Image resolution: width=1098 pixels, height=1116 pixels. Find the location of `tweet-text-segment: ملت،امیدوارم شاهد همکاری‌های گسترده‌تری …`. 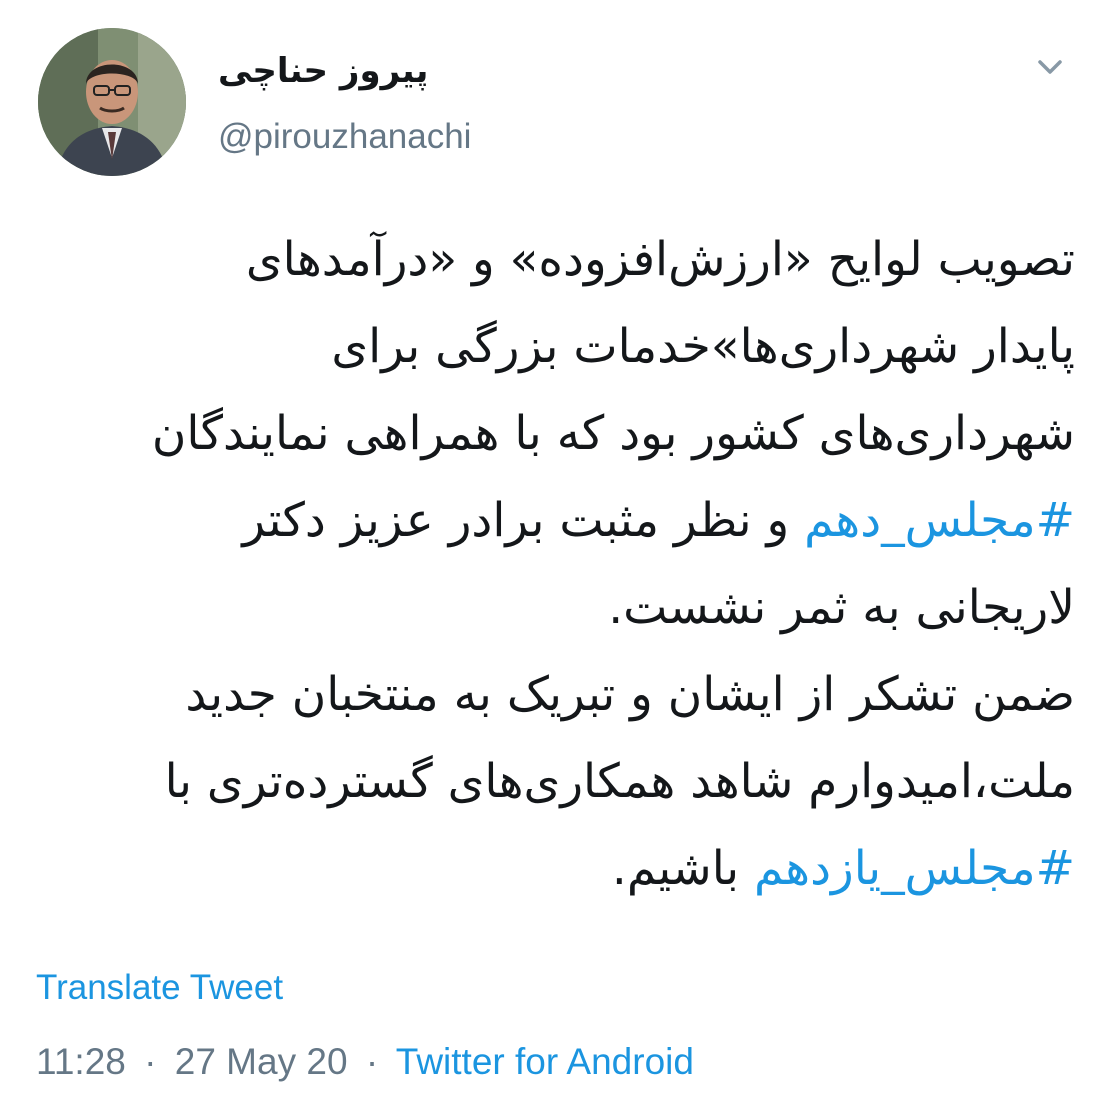

tweet-text-segment: ملت،امیدوارم شاهد همکاری‌های گسترده‌تری … is located at coordinates (619, 781).